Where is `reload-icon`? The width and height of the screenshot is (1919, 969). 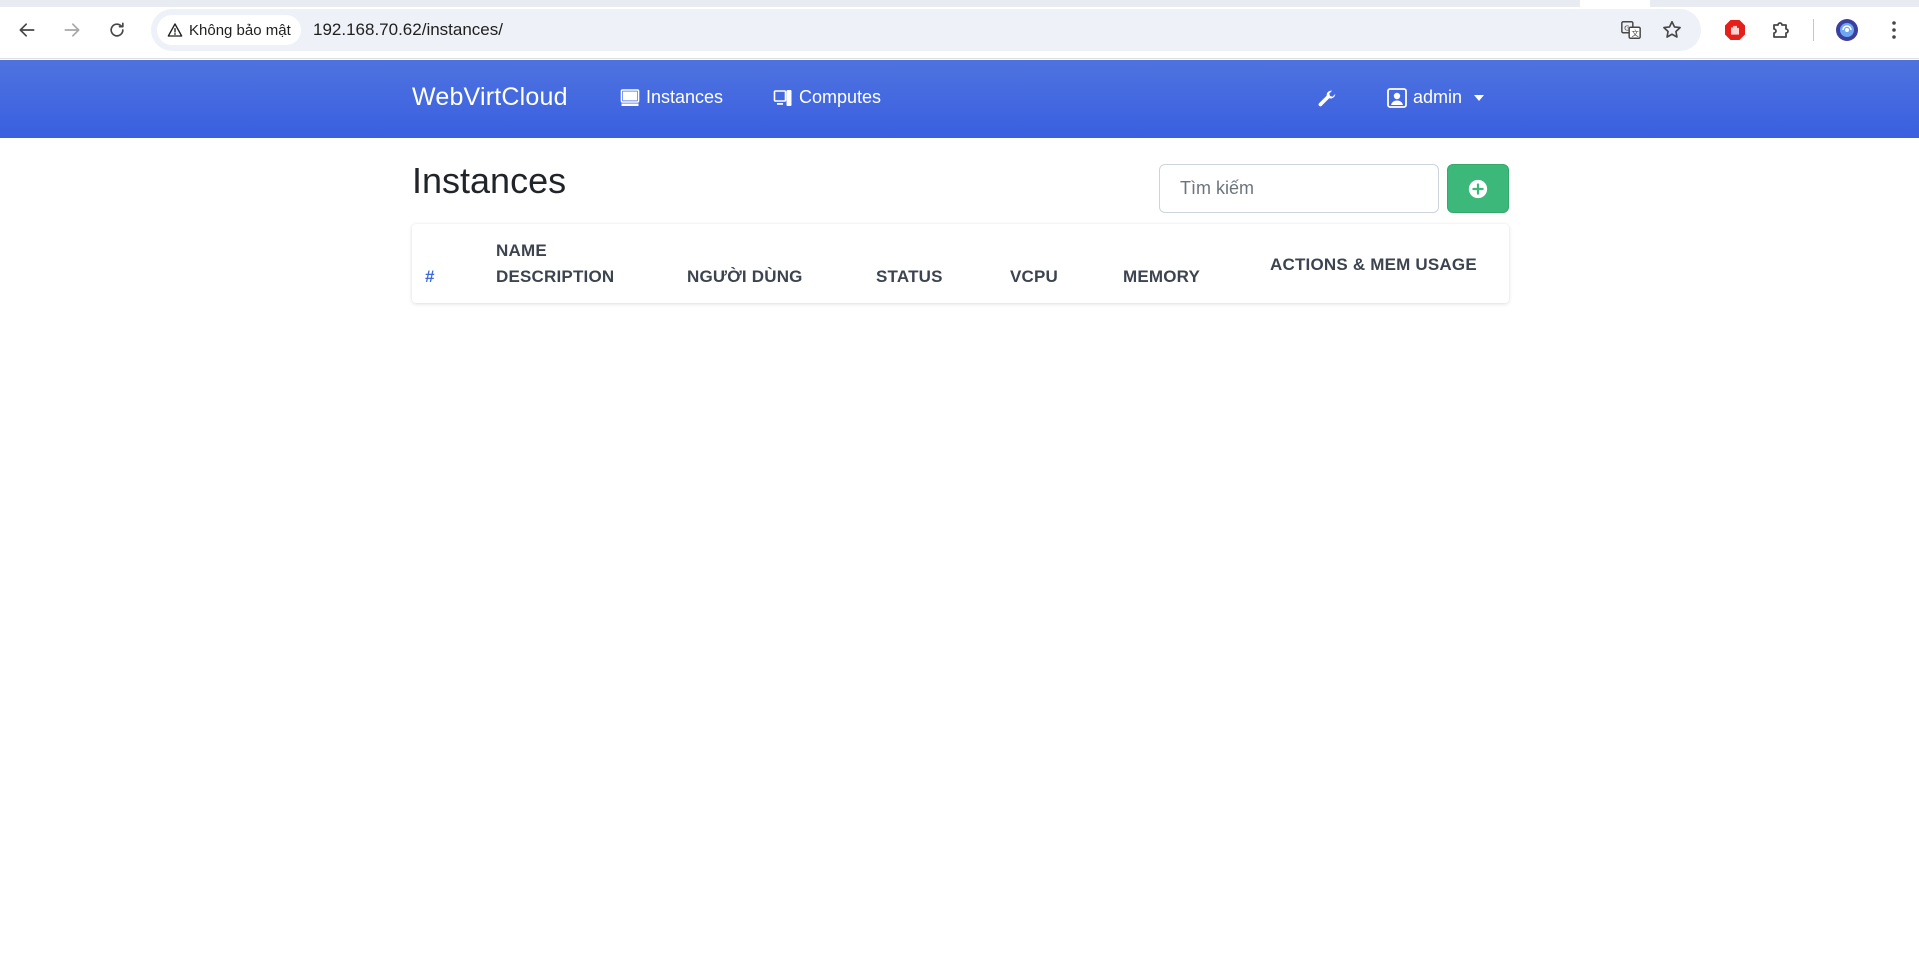 reload-icon is located at coordinates (117, 29).